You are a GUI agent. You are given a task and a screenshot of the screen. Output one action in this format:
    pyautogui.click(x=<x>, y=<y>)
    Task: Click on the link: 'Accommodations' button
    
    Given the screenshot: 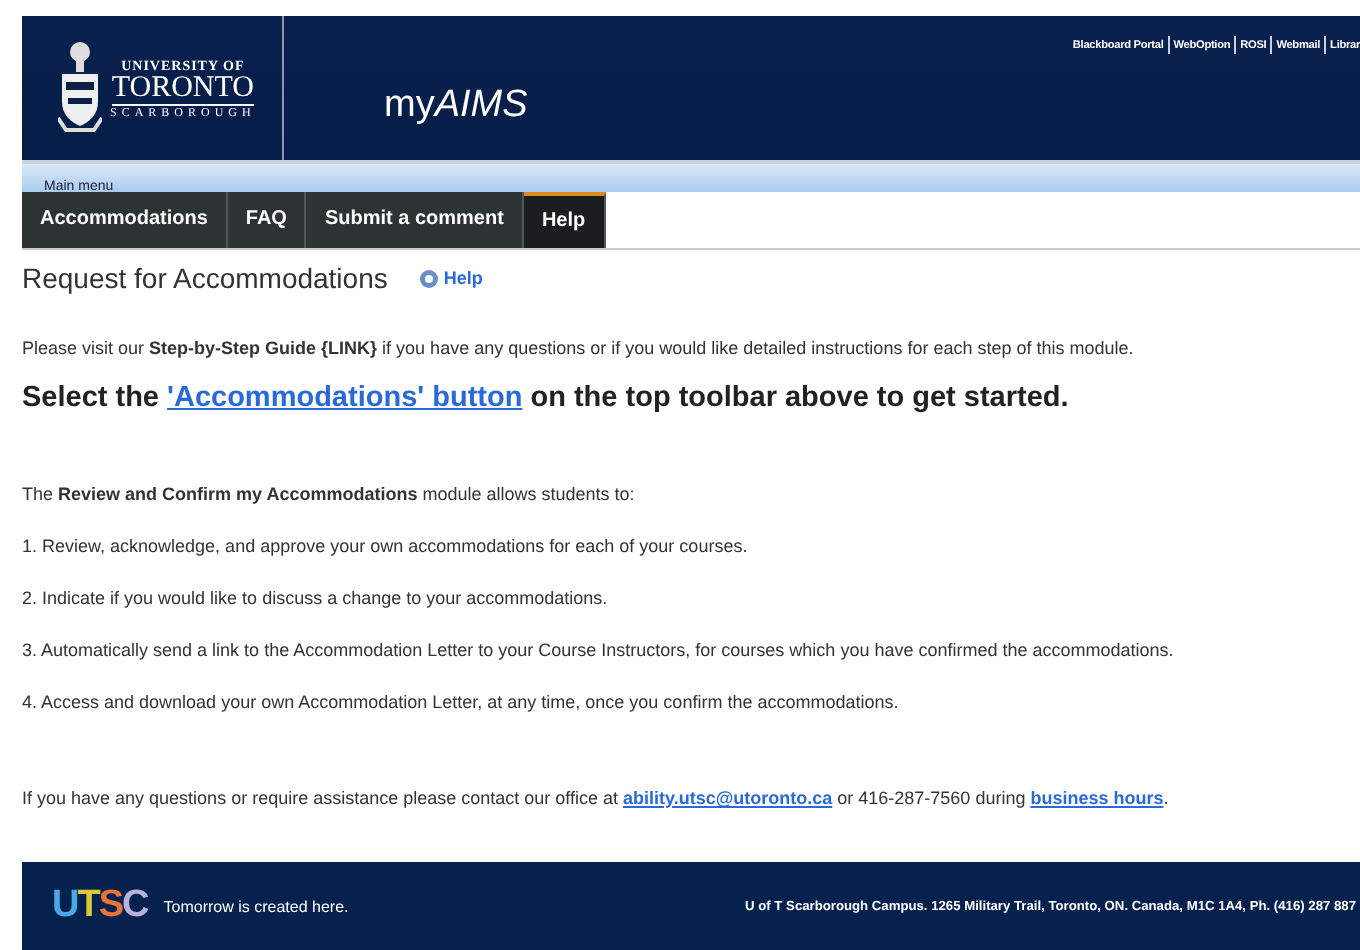 What is the action you would take?
    pyautogui.click(x=345, y=398)
    